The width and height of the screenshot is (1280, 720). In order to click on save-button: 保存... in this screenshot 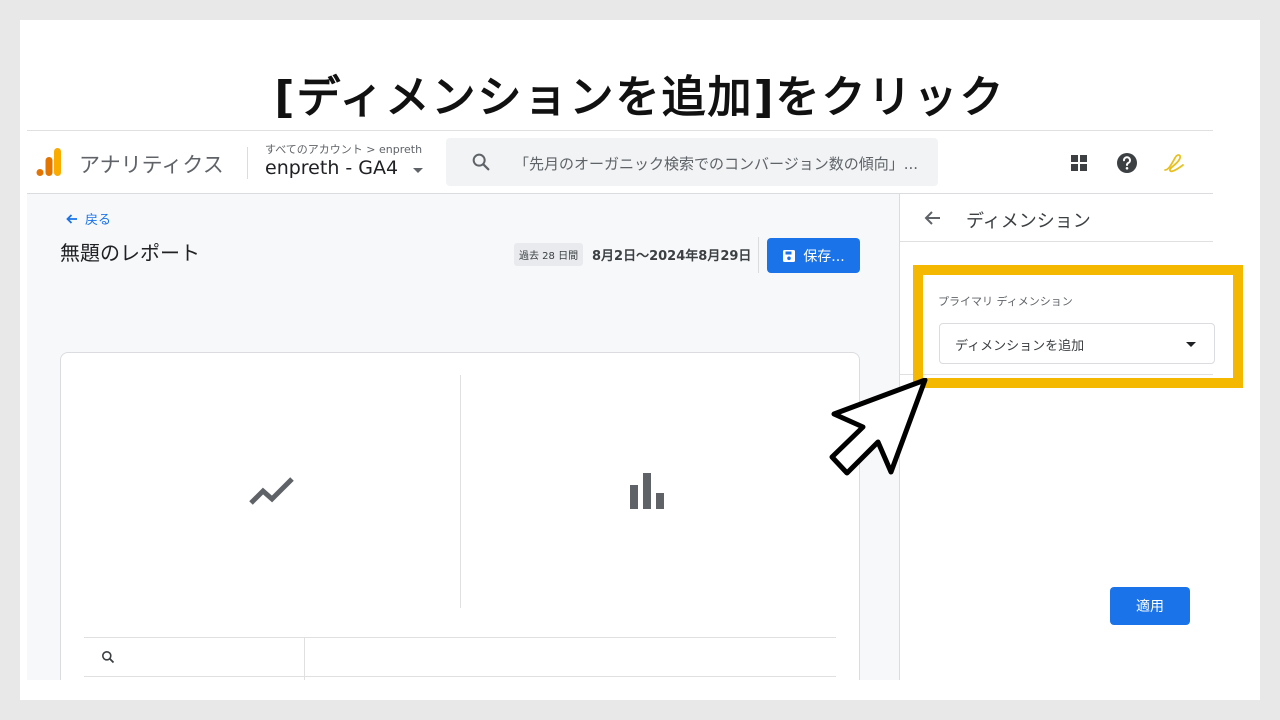, I will do `click(813, 255)`.